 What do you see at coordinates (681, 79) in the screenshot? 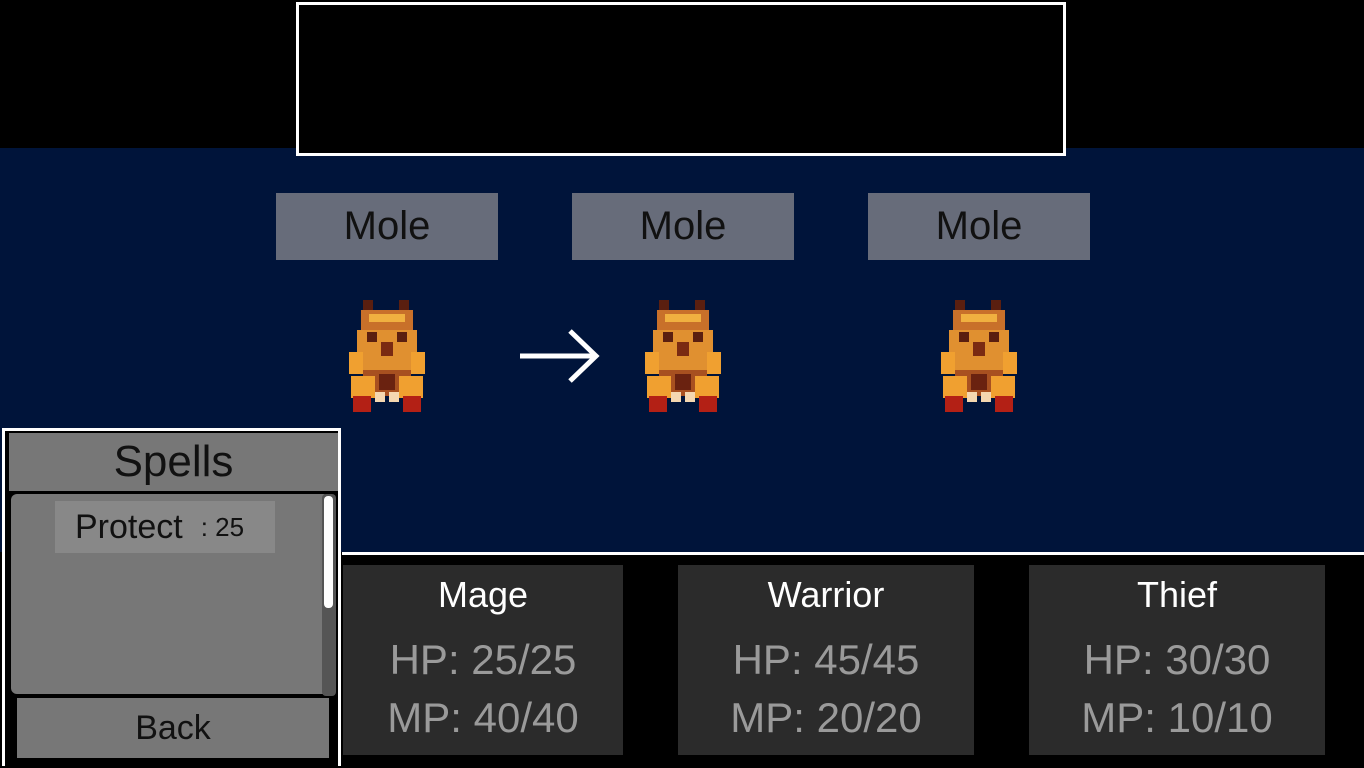
I see `message-box` at bounding box center [681, 79].